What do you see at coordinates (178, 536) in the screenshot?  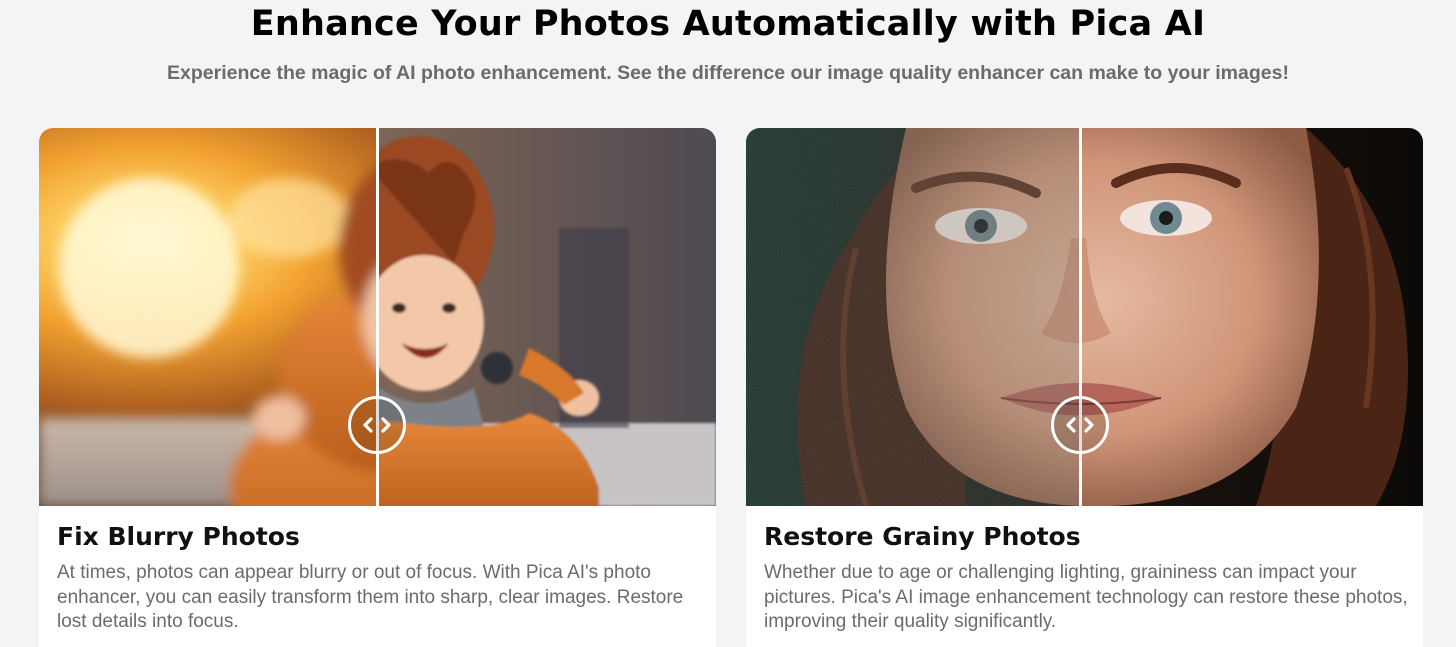 I see `card-title: Fix Blurry Photos` at bounding box center [178, 536].